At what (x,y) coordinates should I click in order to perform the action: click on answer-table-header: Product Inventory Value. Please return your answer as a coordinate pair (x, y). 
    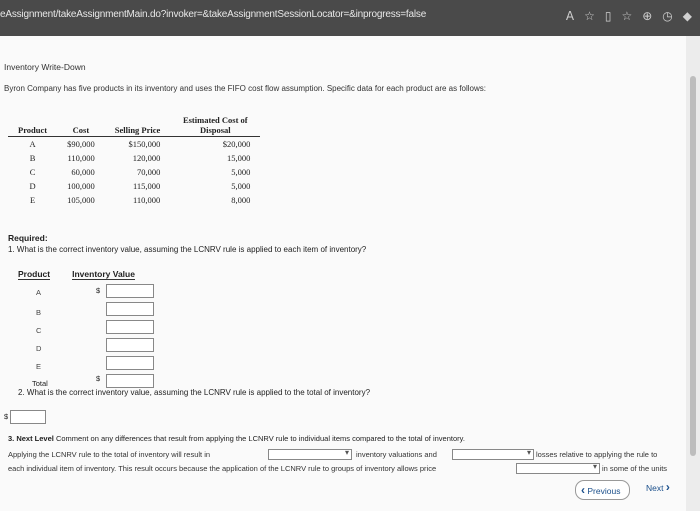
    Looking at the image, I should click on (76, 274).